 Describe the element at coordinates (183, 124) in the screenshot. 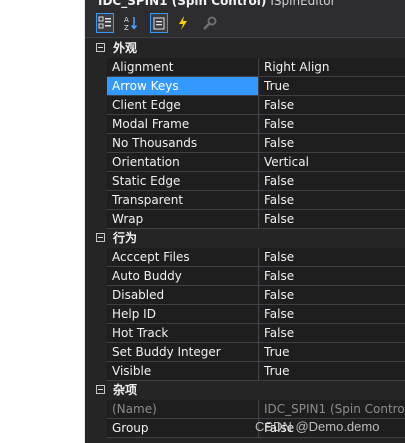

I see `property-name: Modal Frame` at that location.